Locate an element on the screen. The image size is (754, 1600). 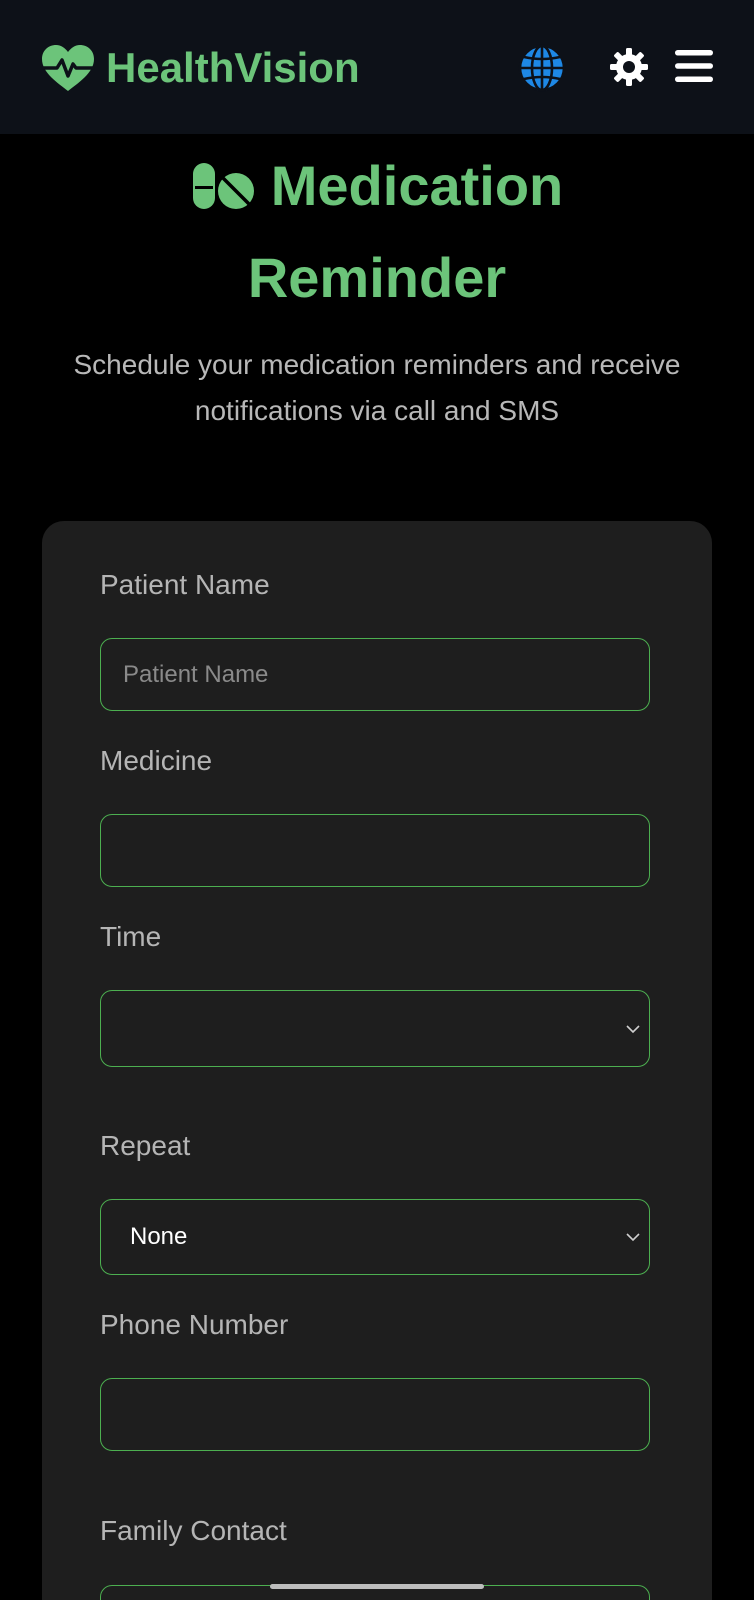
phone-number-input is located at coordinates (375, 1414).